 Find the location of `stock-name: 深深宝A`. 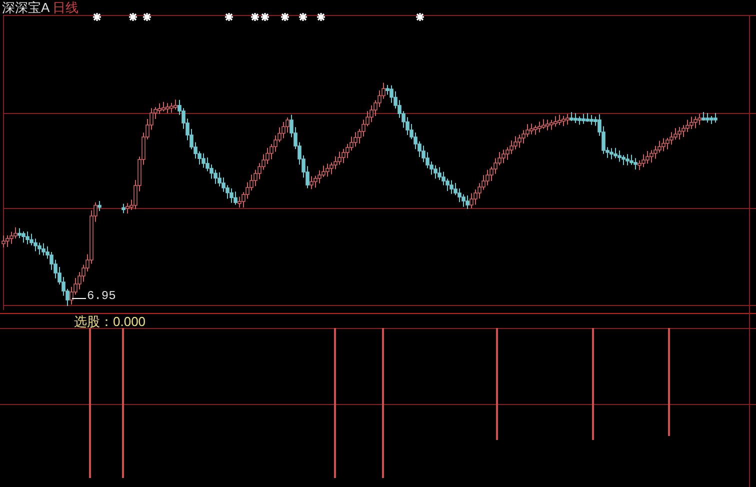

stock-name: 深深宝A is located at coordinates (26, 7).